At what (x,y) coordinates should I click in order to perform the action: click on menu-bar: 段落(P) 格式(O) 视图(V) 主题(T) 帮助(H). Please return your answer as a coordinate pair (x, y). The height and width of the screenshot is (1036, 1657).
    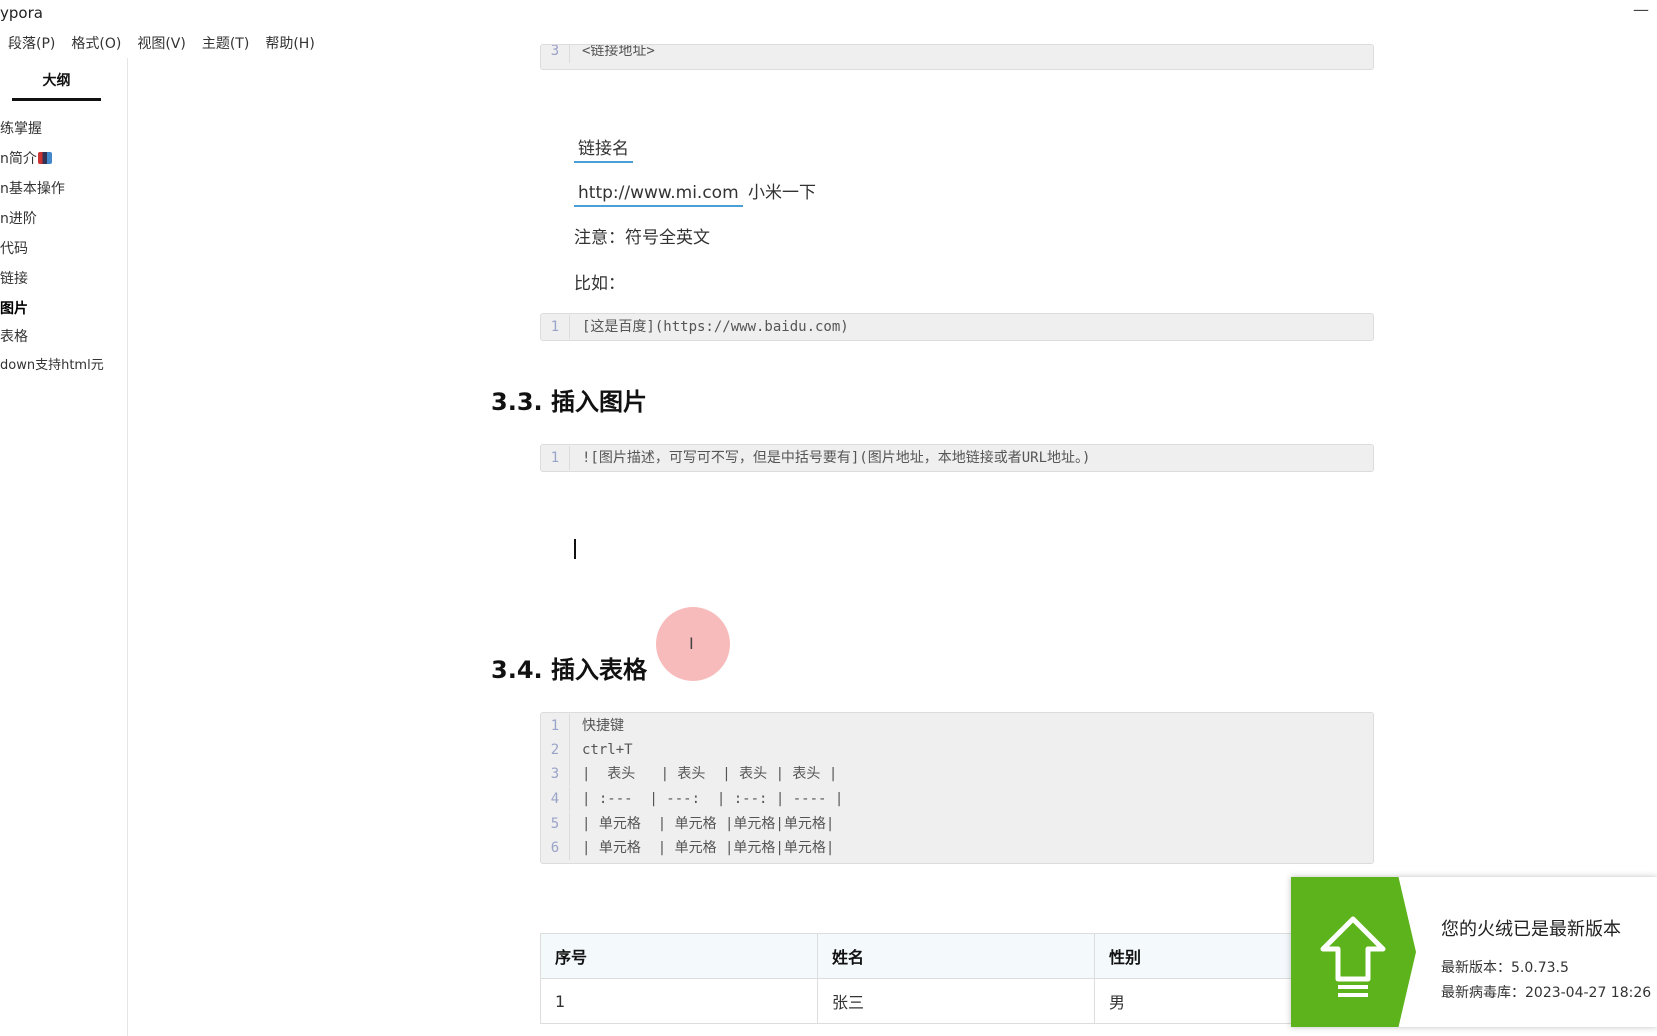
    Looking at the image, I should click on (161, 43).